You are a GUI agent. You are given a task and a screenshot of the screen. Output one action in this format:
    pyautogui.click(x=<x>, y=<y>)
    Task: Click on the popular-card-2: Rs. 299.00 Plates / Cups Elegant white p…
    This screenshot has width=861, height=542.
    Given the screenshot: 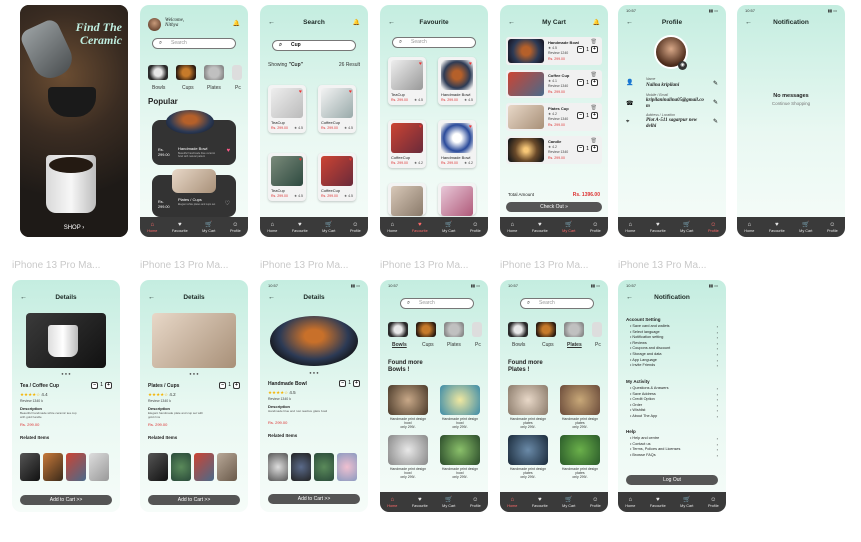 What is the action you would take?
    pyautogui.click(x=194, y=193)
    